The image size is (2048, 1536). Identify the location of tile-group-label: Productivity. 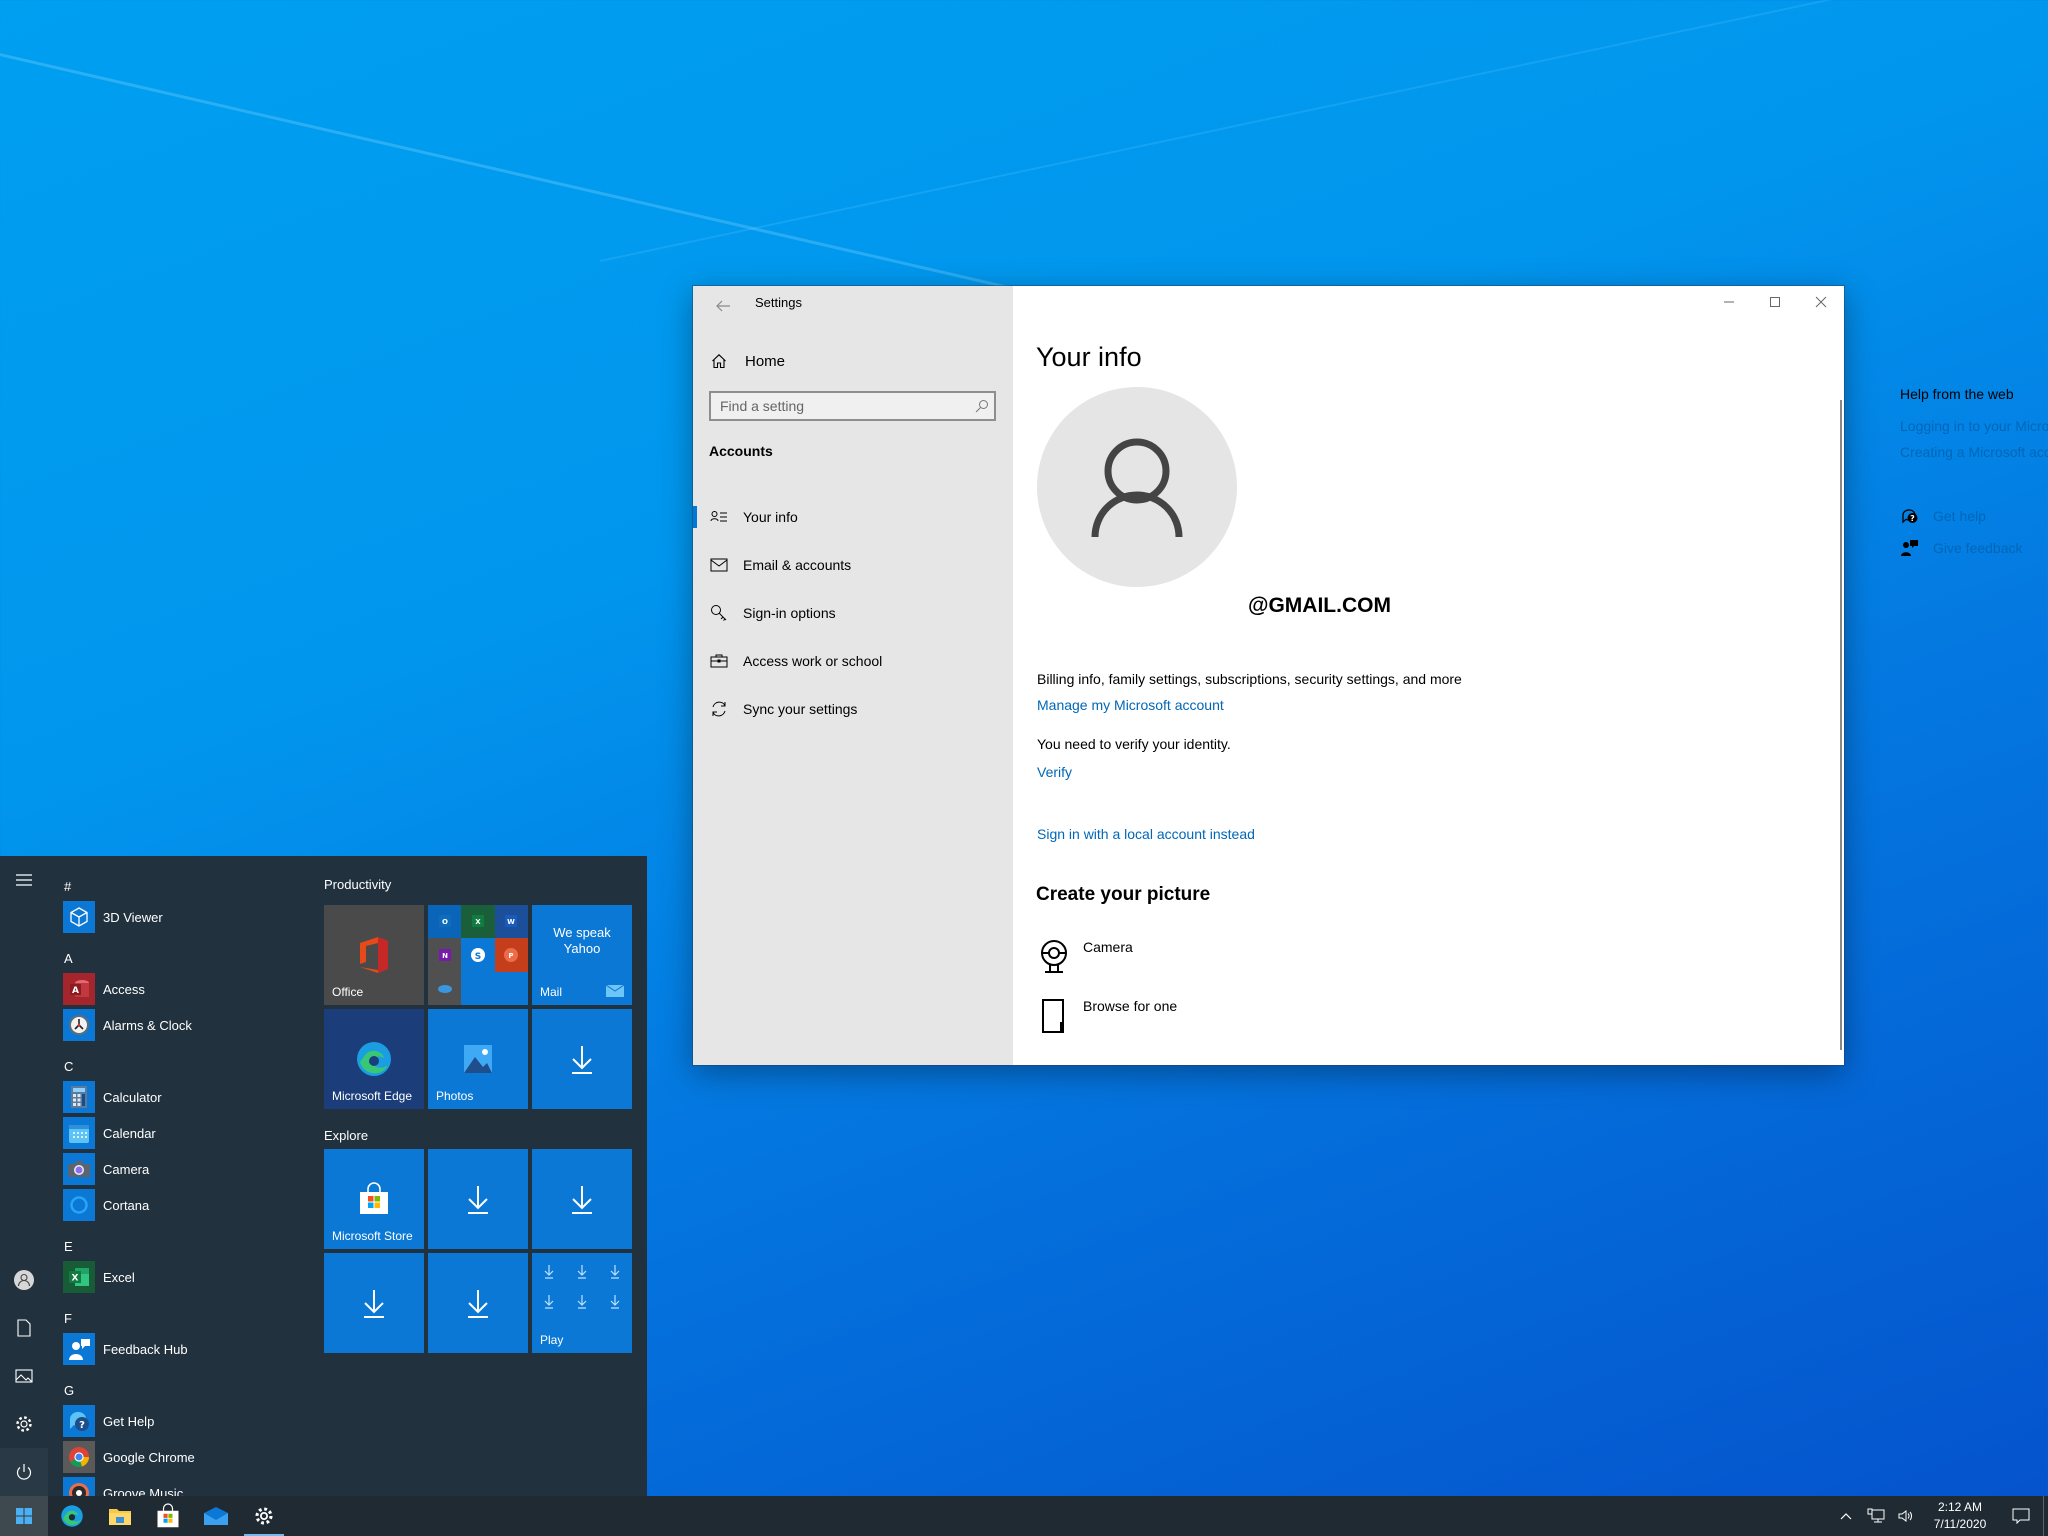
(357, 884).